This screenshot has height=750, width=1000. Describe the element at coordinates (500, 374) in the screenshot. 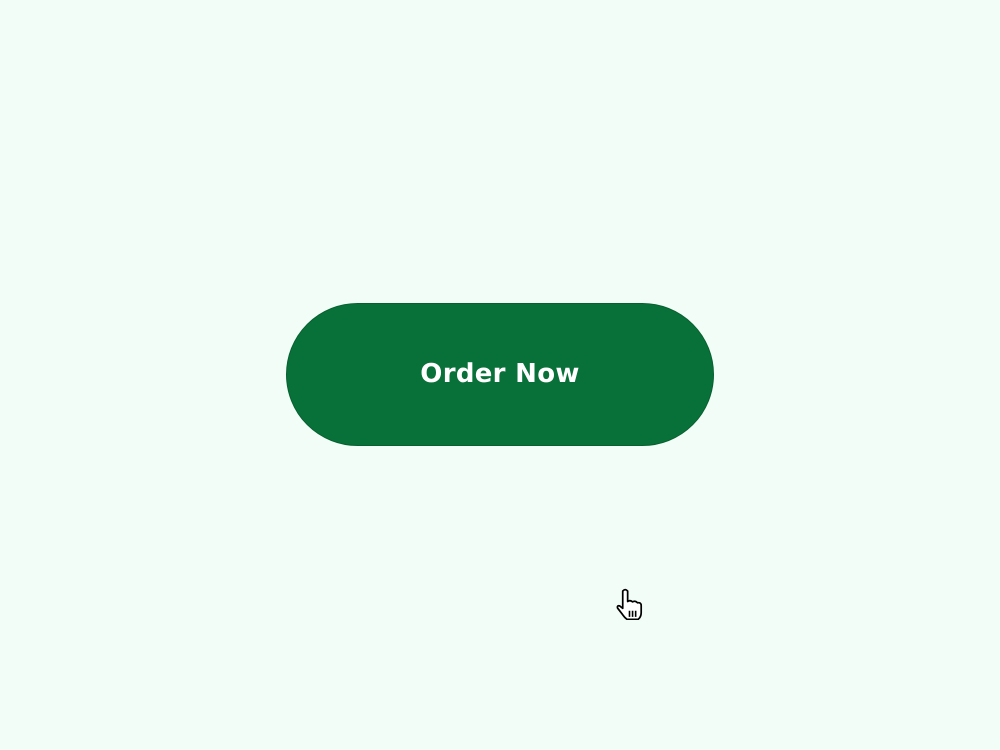

I see `order-button: Order Now` at that location.